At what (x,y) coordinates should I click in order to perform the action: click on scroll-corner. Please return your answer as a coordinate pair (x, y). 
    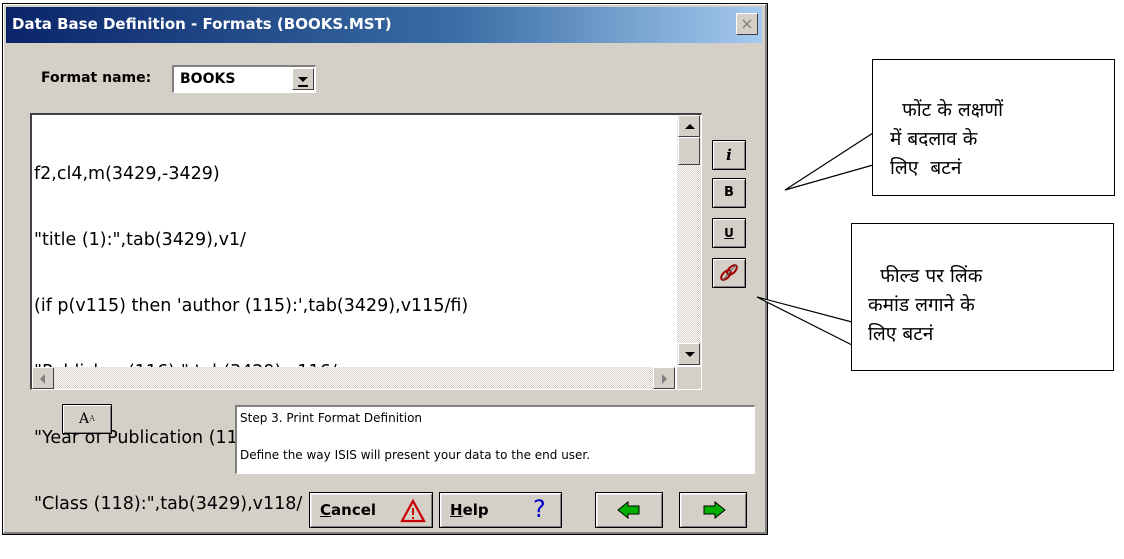
    Looking at the image, I should click on (689, 378).